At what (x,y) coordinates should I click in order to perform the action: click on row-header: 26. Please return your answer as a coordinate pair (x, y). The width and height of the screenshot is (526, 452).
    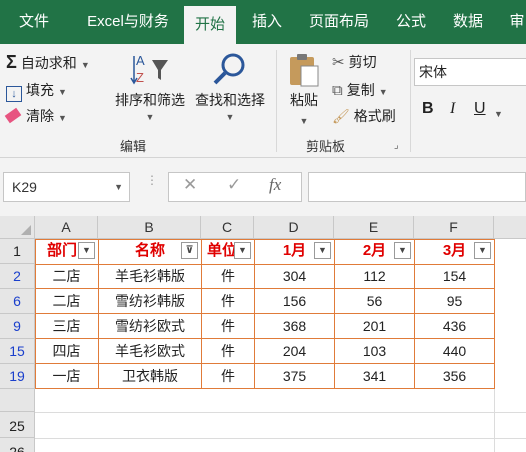
    Looking at the image, I should click on (17, 445).